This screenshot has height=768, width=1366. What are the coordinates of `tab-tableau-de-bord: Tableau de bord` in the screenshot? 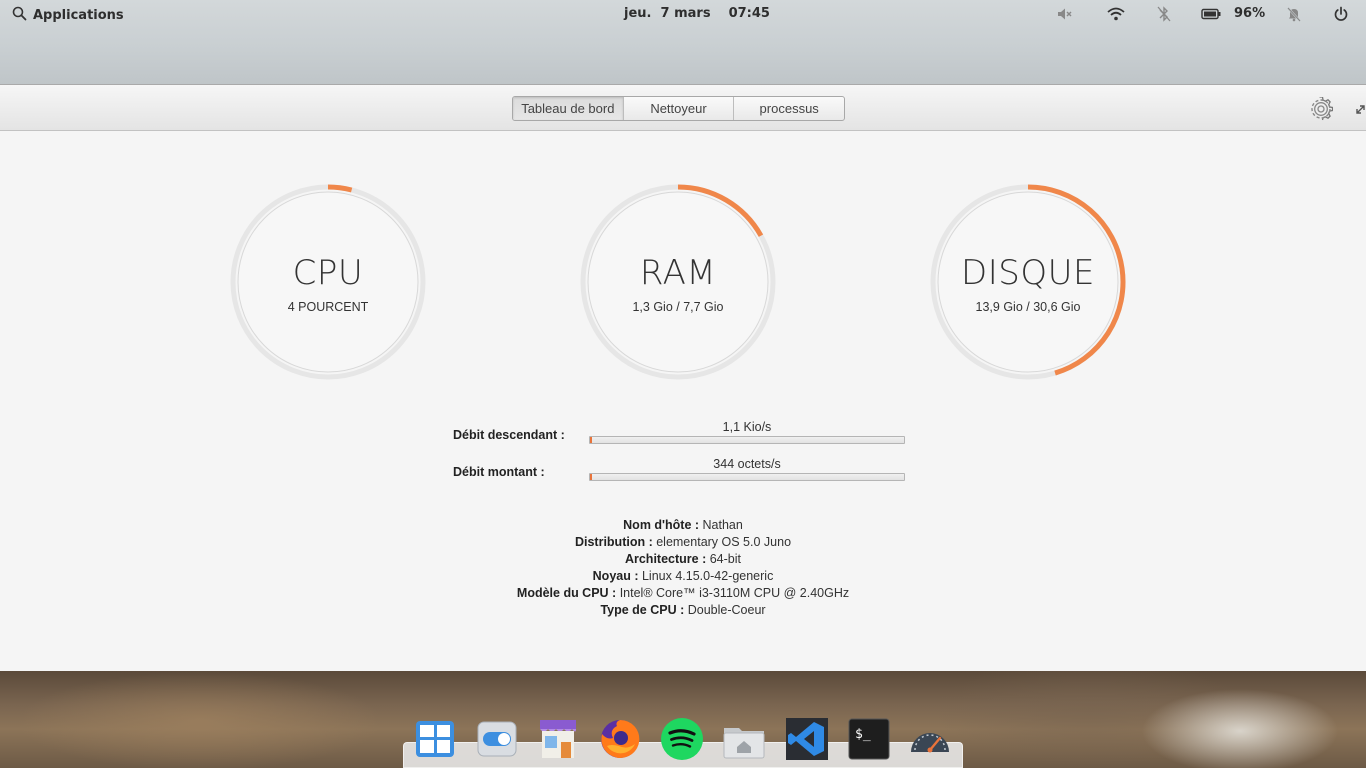 It's located at (568, 108).